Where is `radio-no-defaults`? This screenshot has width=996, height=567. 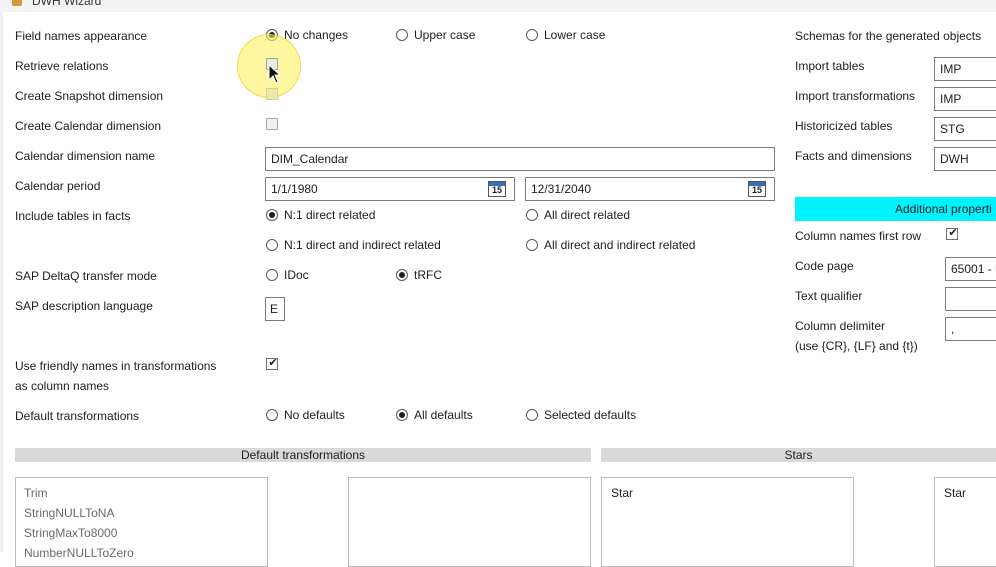 radio-no-defaults is located at coordinates (272, 415).